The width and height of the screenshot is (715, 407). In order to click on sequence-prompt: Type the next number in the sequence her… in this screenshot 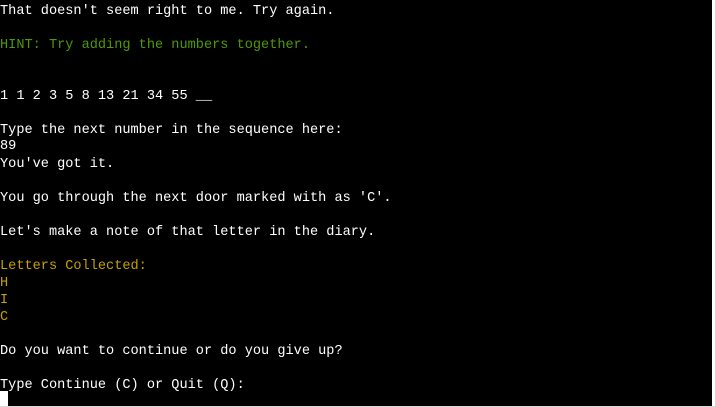, I will do `click(171, 130)`.